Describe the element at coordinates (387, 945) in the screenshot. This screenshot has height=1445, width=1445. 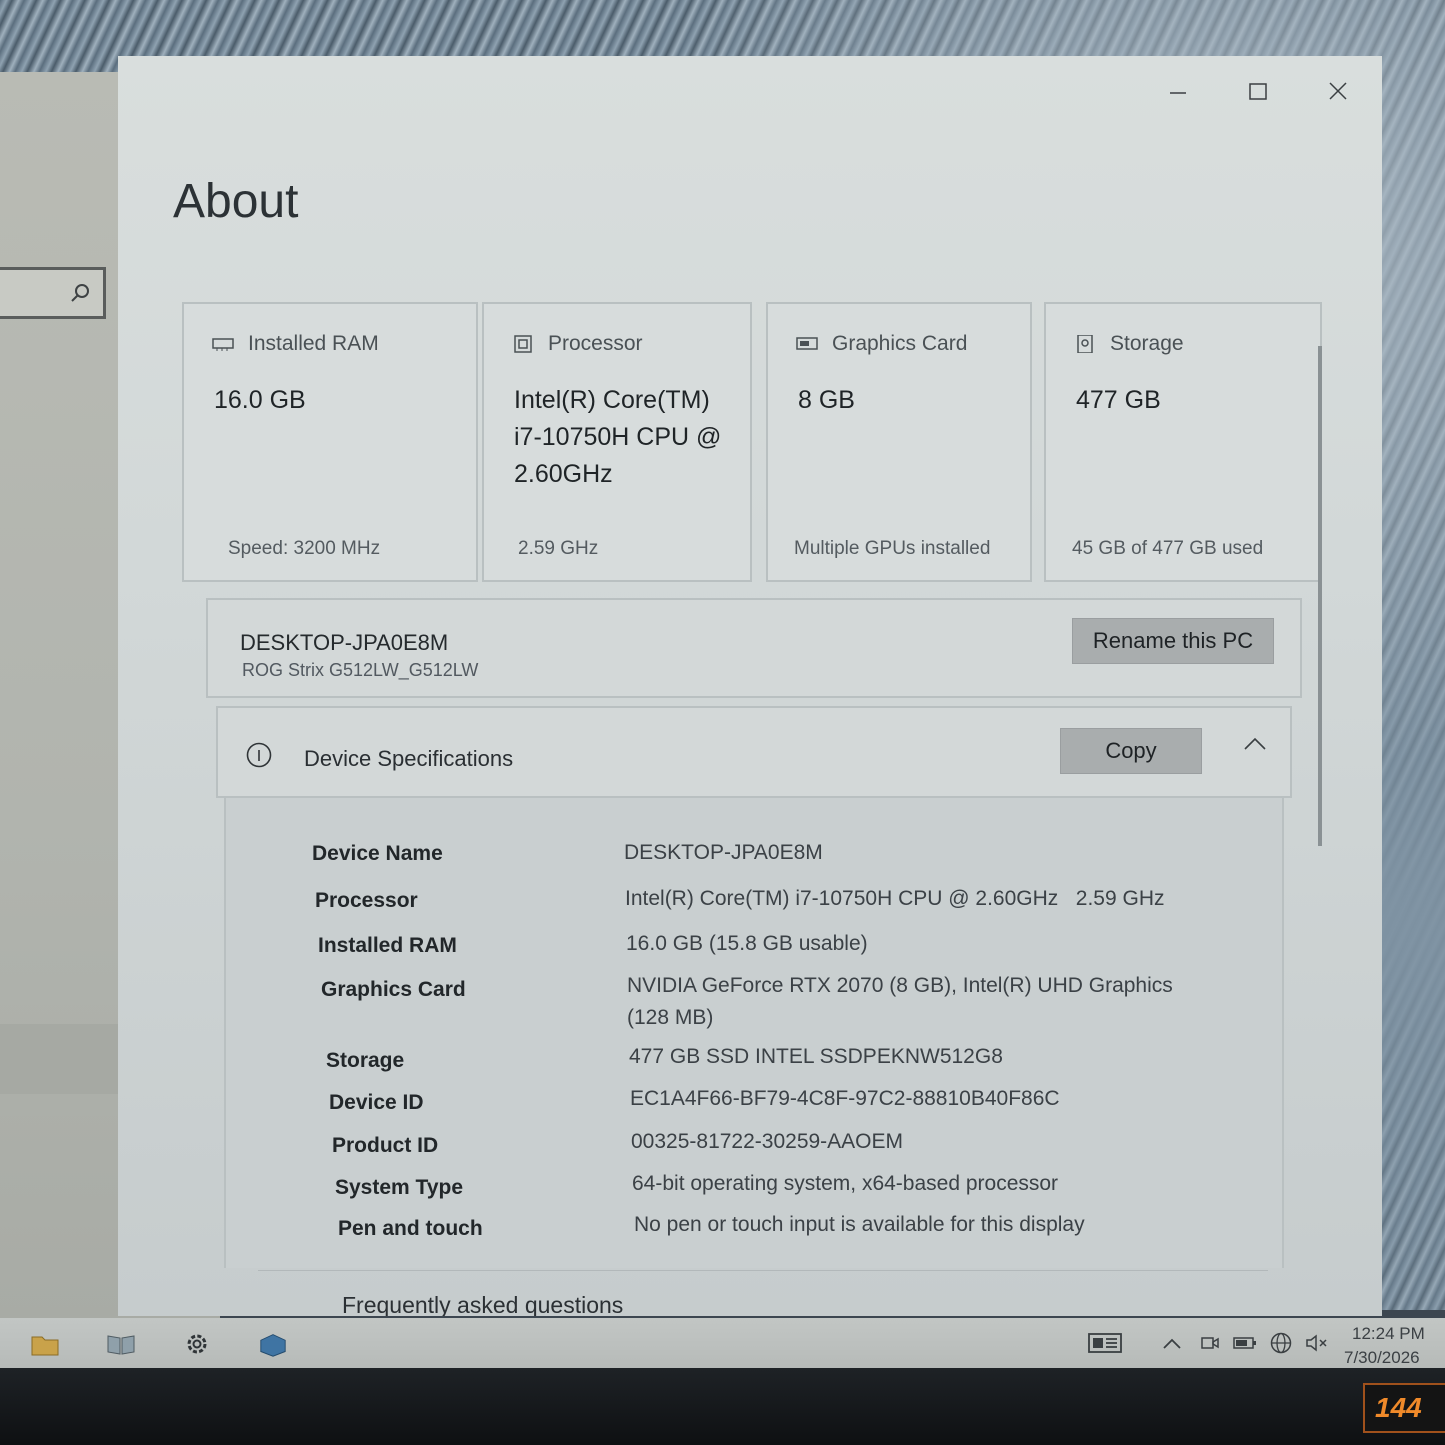
I see `spec-key: Installed RAM` at that location.